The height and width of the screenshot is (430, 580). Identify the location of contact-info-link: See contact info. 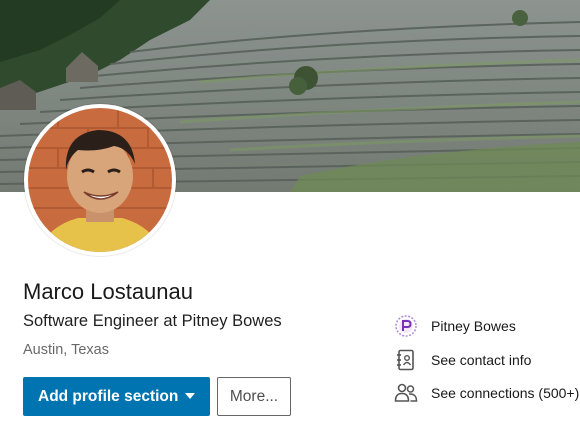
(462, 360).